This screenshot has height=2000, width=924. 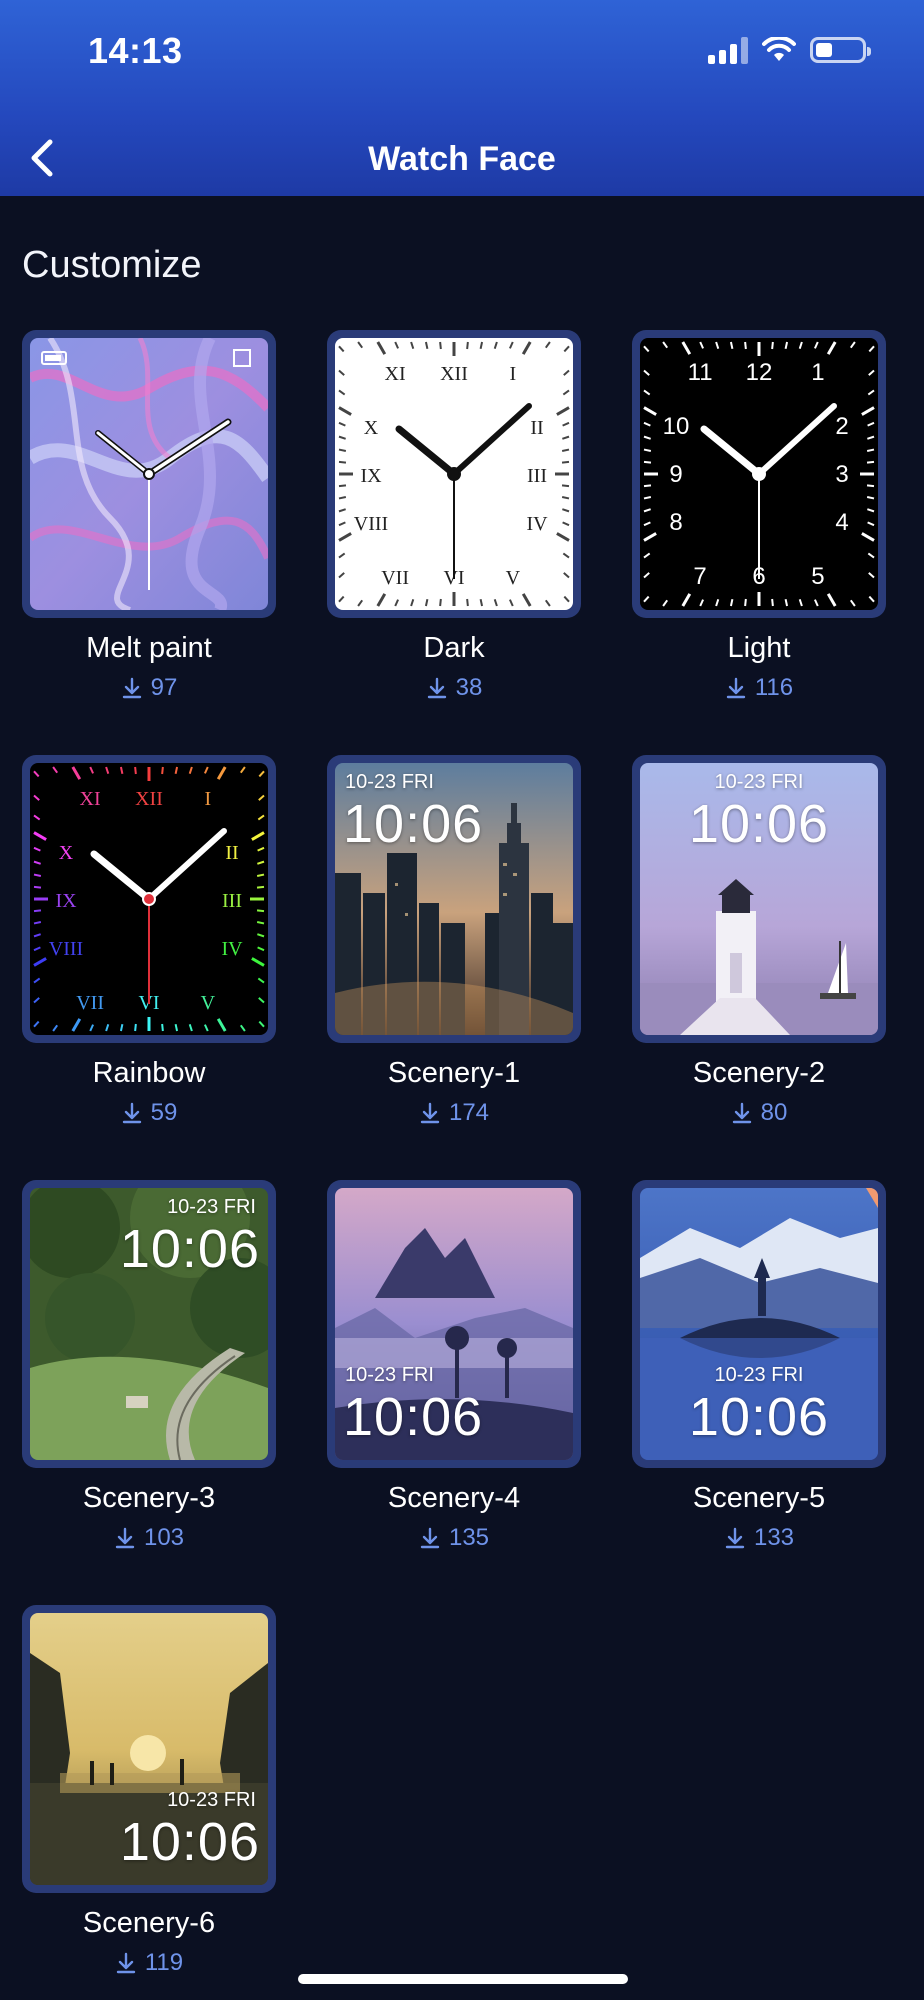 What do you see at coordinates (728, 50) in the screenshot?
I see `cellular-signal-icon` at bounding box center [728, 50].